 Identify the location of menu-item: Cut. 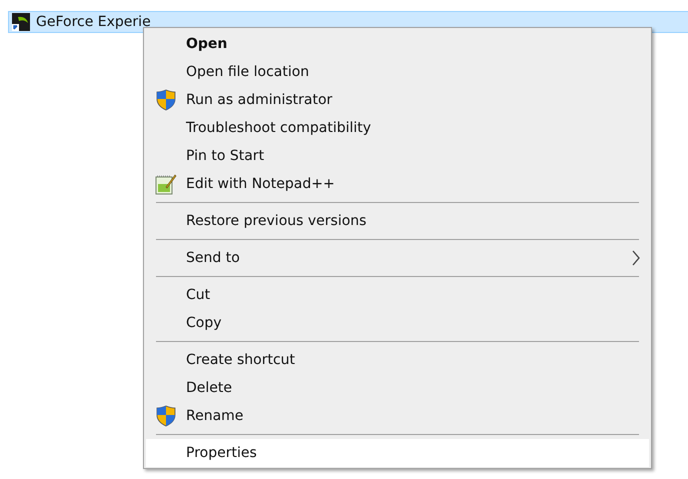
(397, 295).